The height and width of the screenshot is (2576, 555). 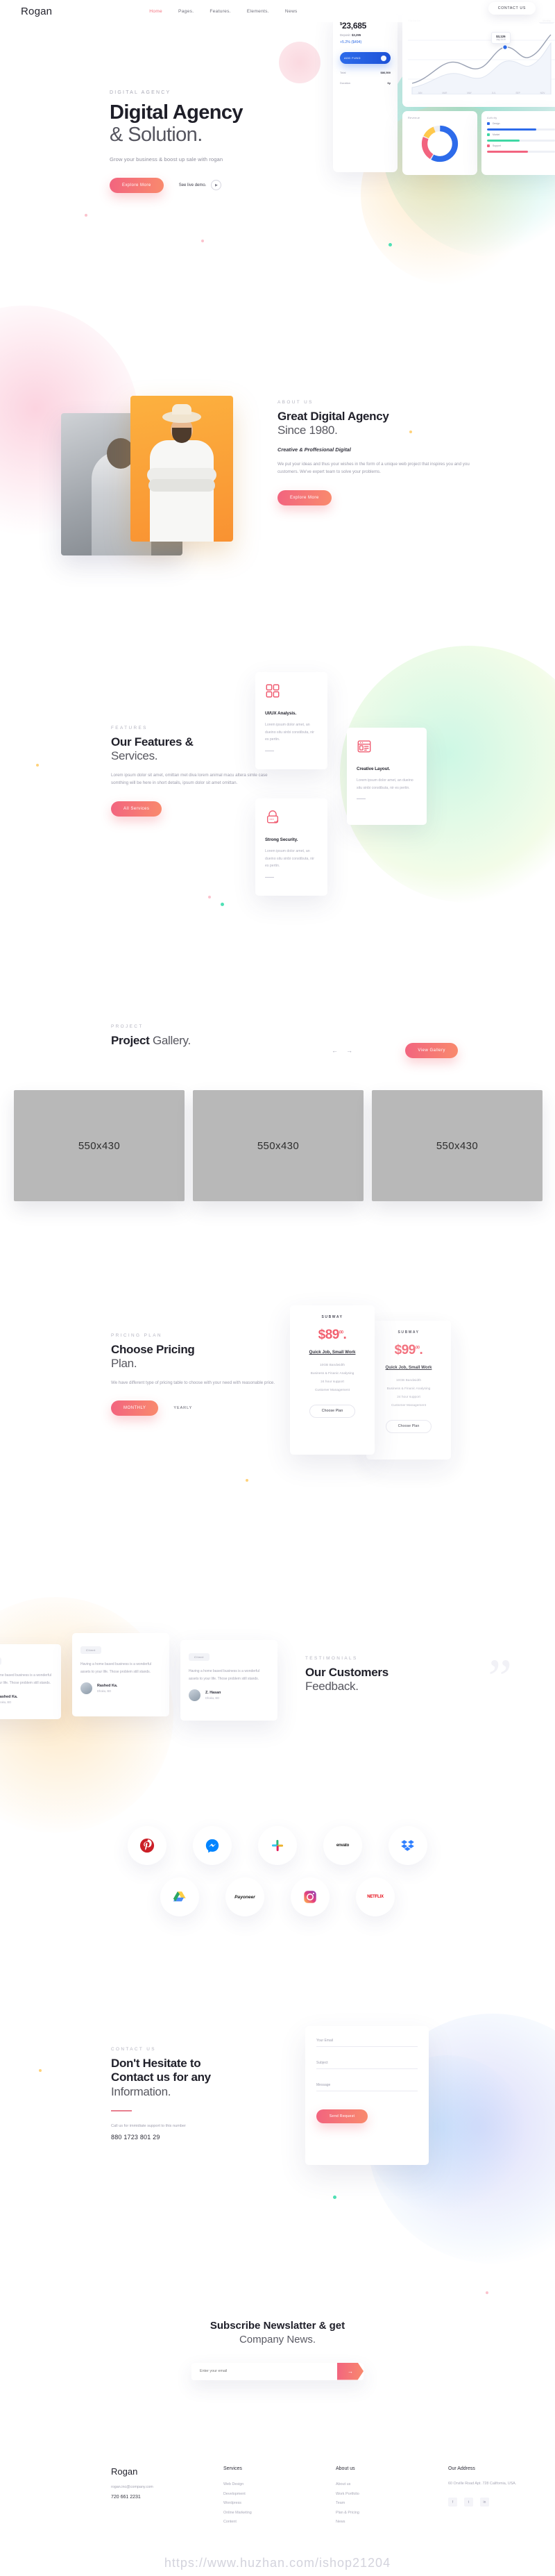 I want to click on dashboard-deposit: Deposit: $3,295, so click(x=365, y=35).